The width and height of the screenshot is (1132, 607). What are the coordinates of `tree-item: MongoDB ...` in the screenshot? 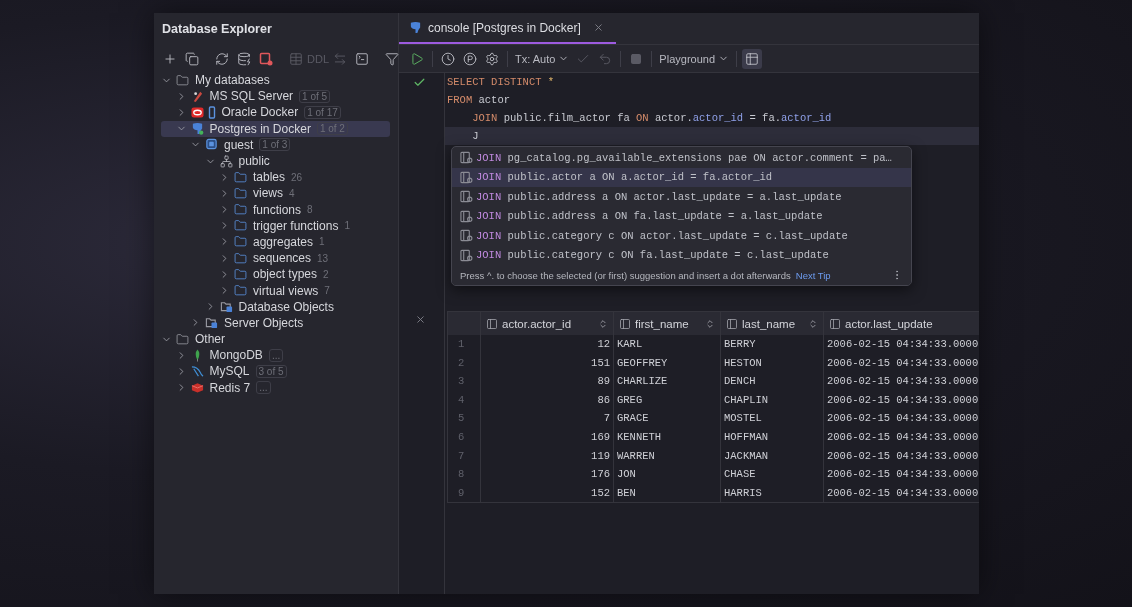 It's located at (275, 355).